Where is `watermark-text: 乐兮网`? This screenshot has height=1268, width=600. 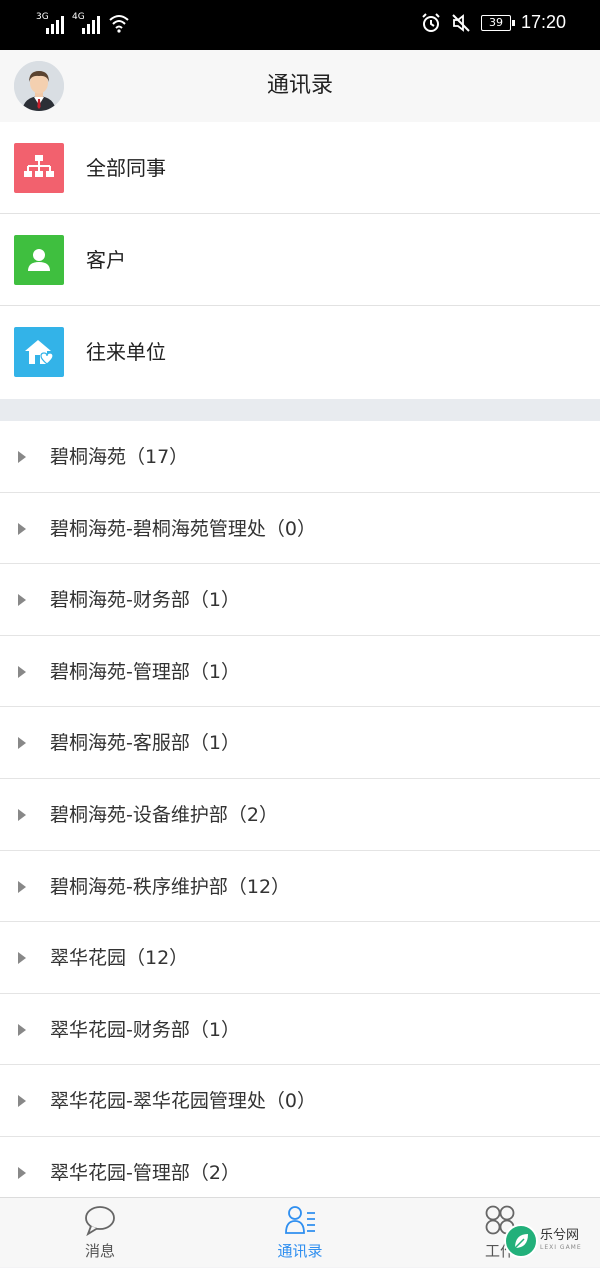 watermark-text: 乐兮网 is located at coordinates (560, 1235).